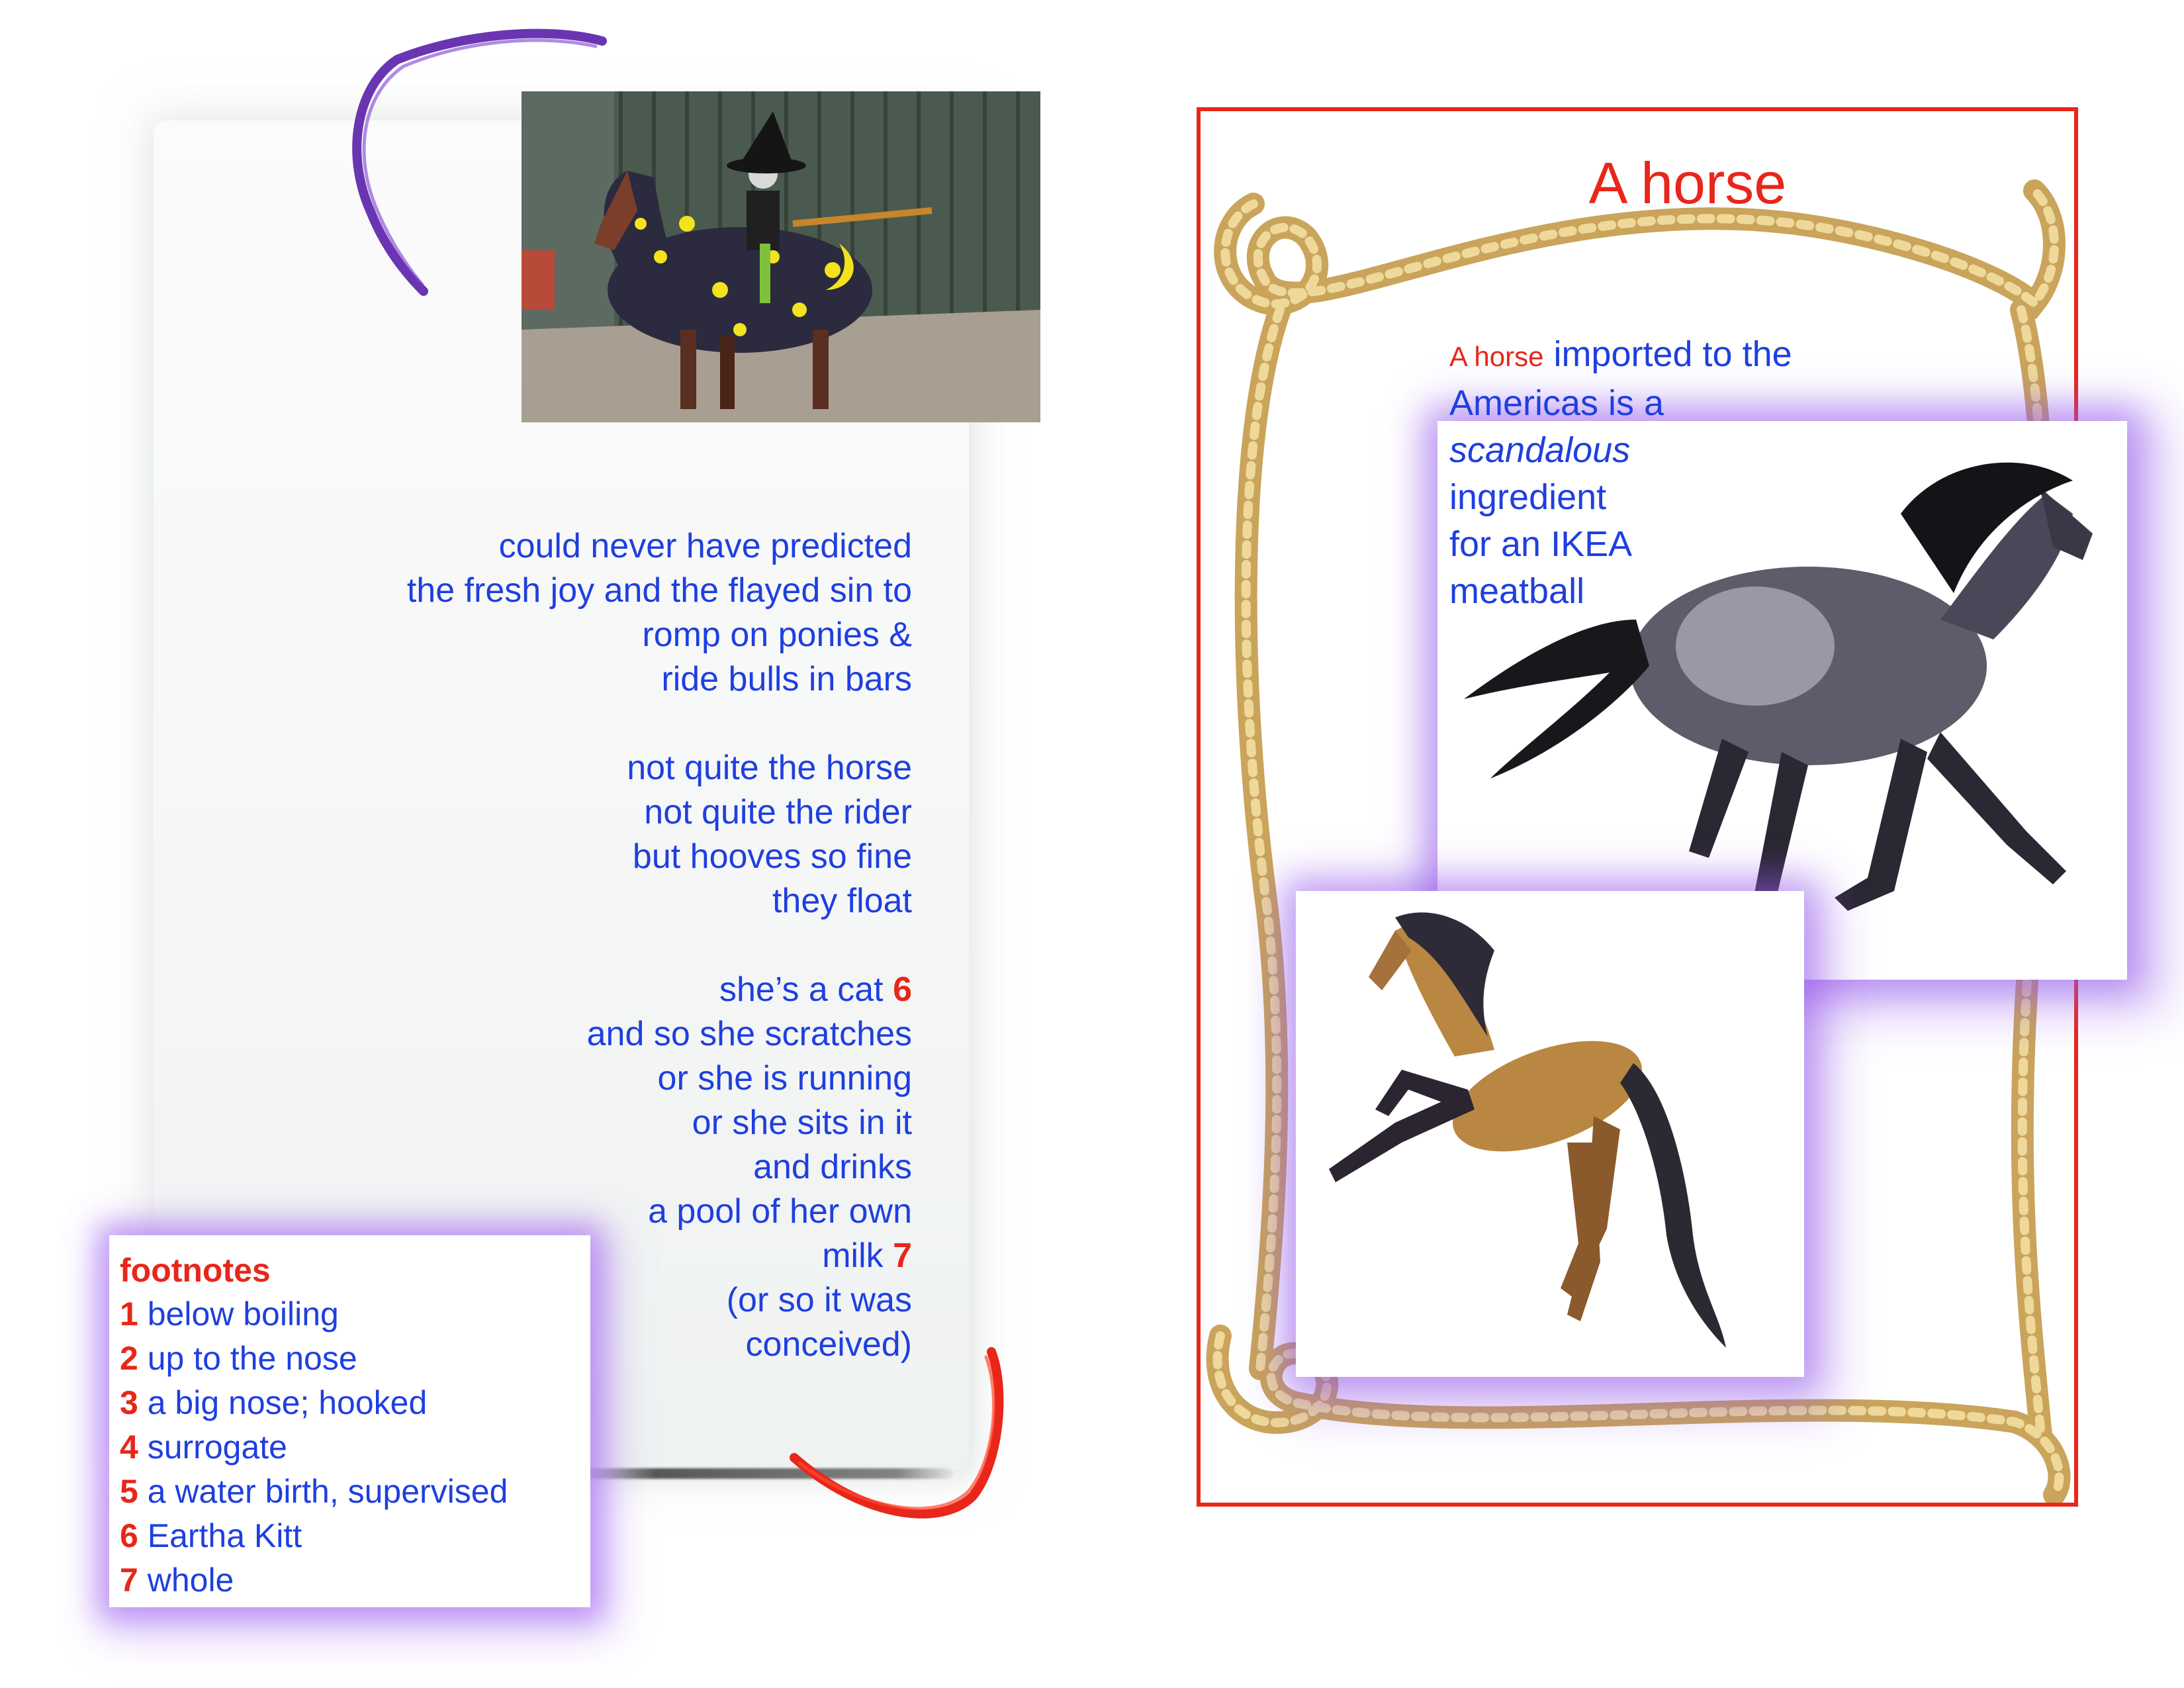 The width and height of the screenshot is (2184, 1688). Describe the element at coordinates (195, 1270) in the screenshot. I see `footnotes-title: footnotes` at that location.